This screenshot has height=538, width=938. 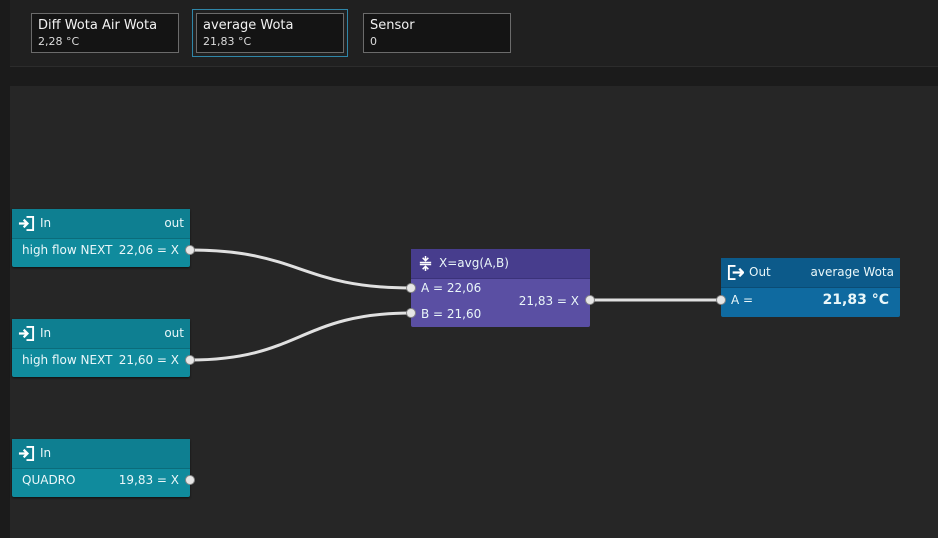 I want to click on input-node-3: In QUADRO 19,83 = X, so click(x=101, y=468).